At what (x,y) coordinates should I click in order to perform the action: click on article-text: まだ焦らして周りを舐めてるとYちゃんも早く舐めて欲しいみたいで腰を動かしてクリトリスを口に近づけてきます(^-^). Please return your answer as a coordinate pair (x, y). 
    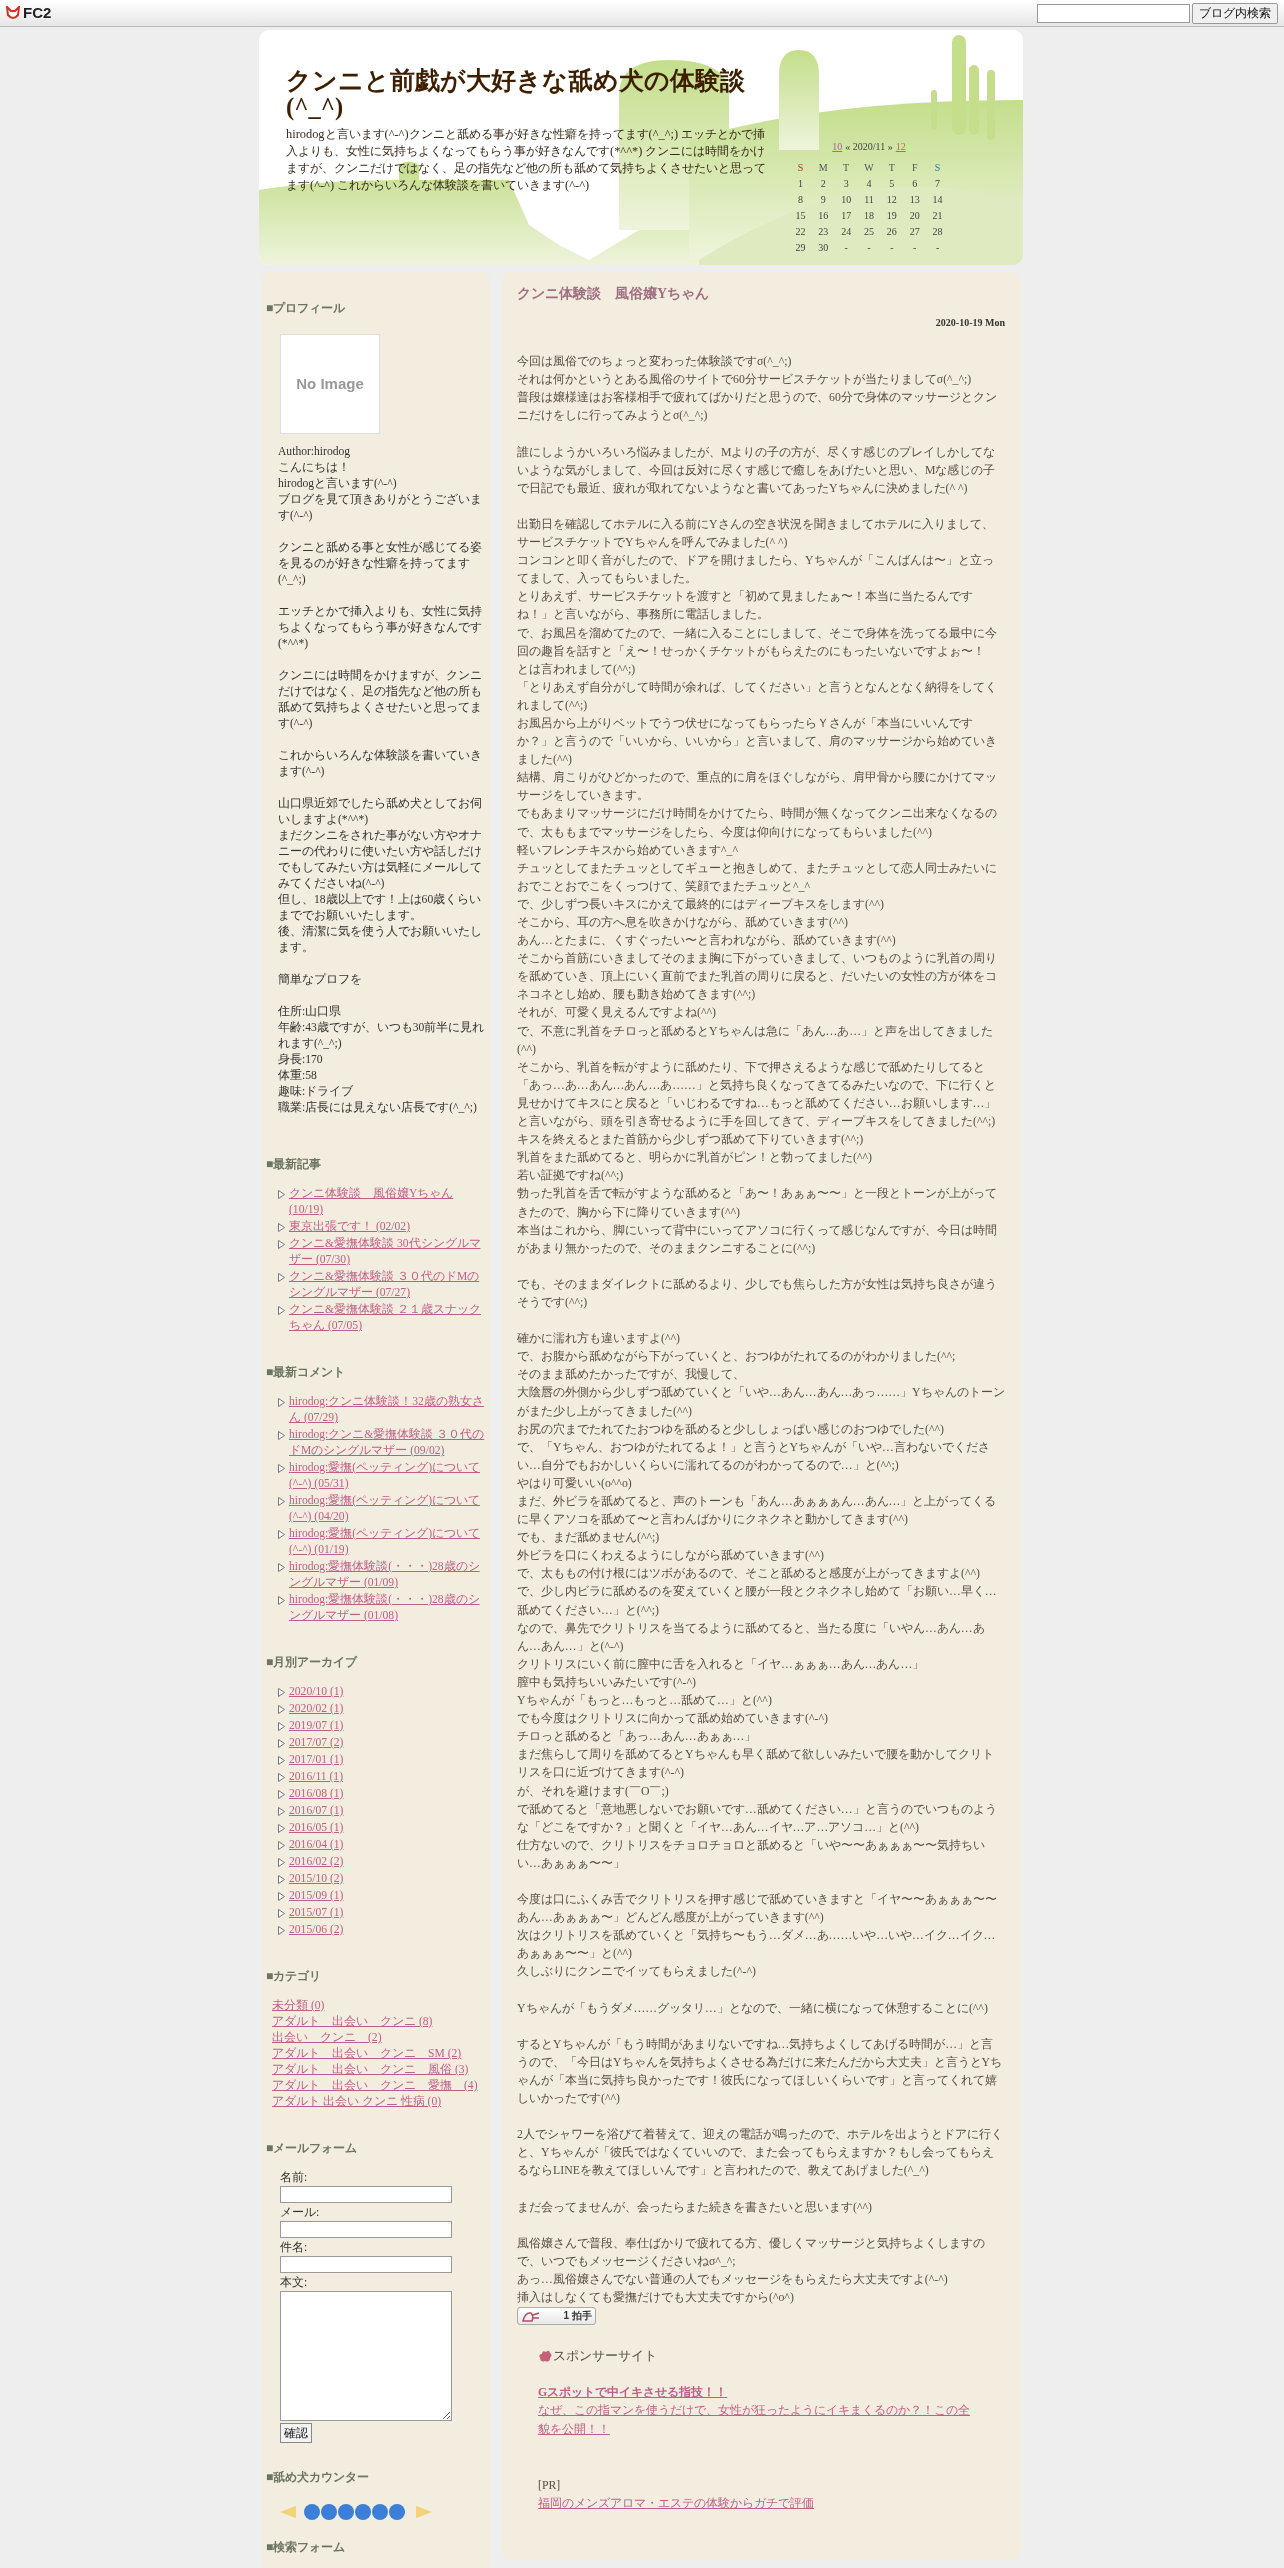
    Looking at the image, I should click on (756, 1764).